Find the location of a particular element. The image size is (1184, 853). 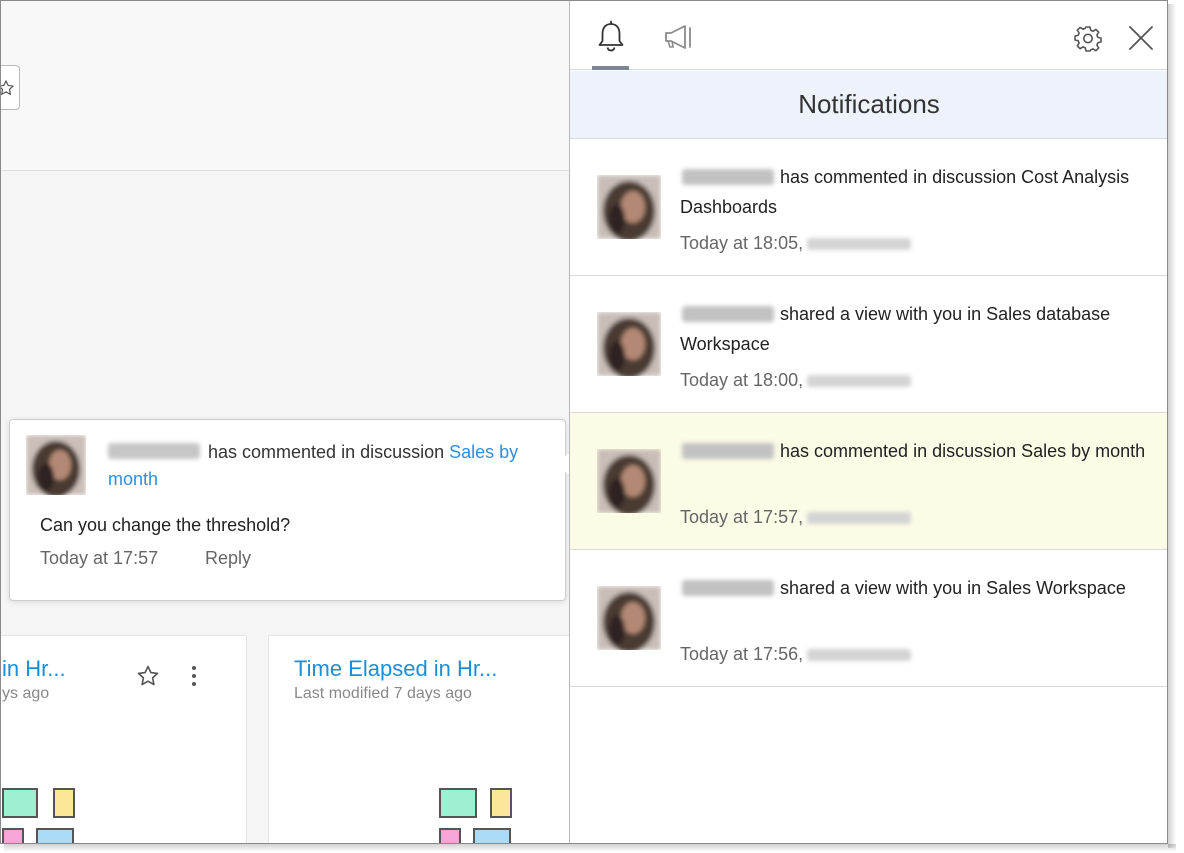

timestamp-text: Today at 17:56, is located at coordinates (742, 654).